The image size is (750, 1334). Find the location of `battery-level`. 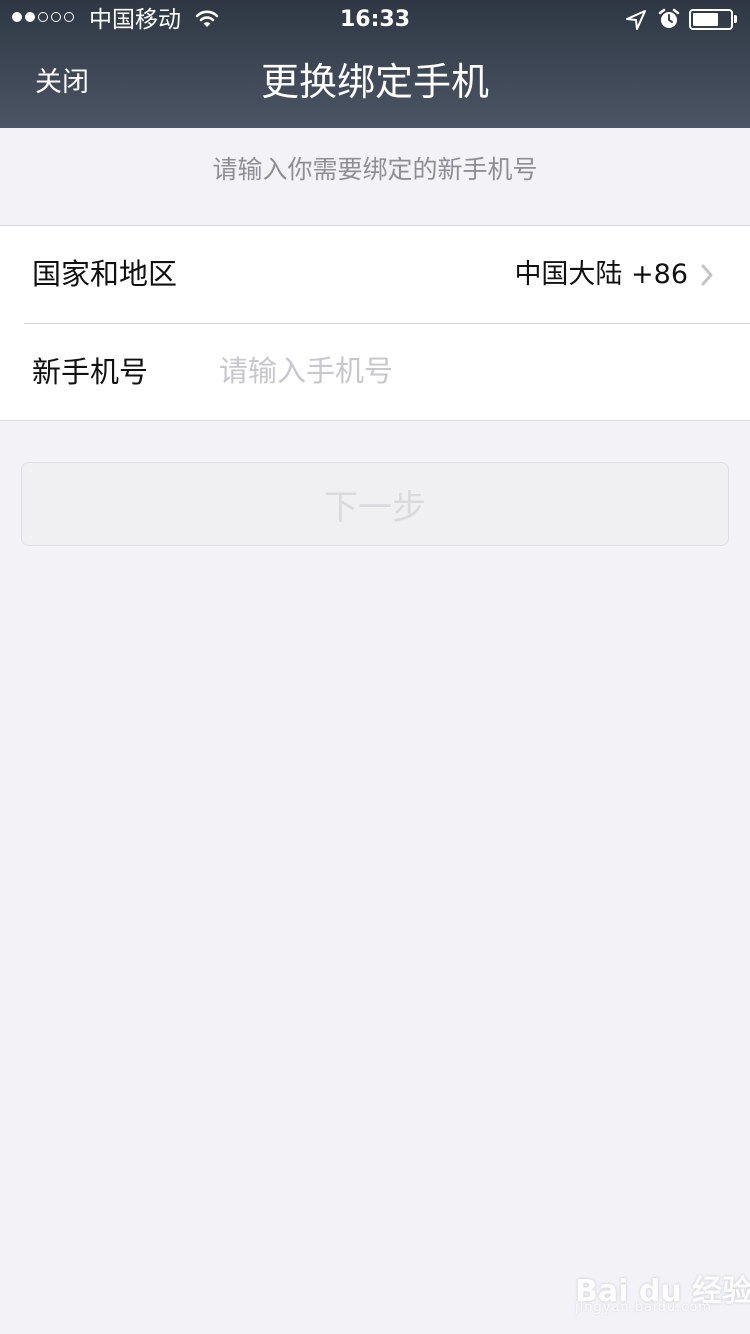

battery-level is located at coordinates (705, 19).